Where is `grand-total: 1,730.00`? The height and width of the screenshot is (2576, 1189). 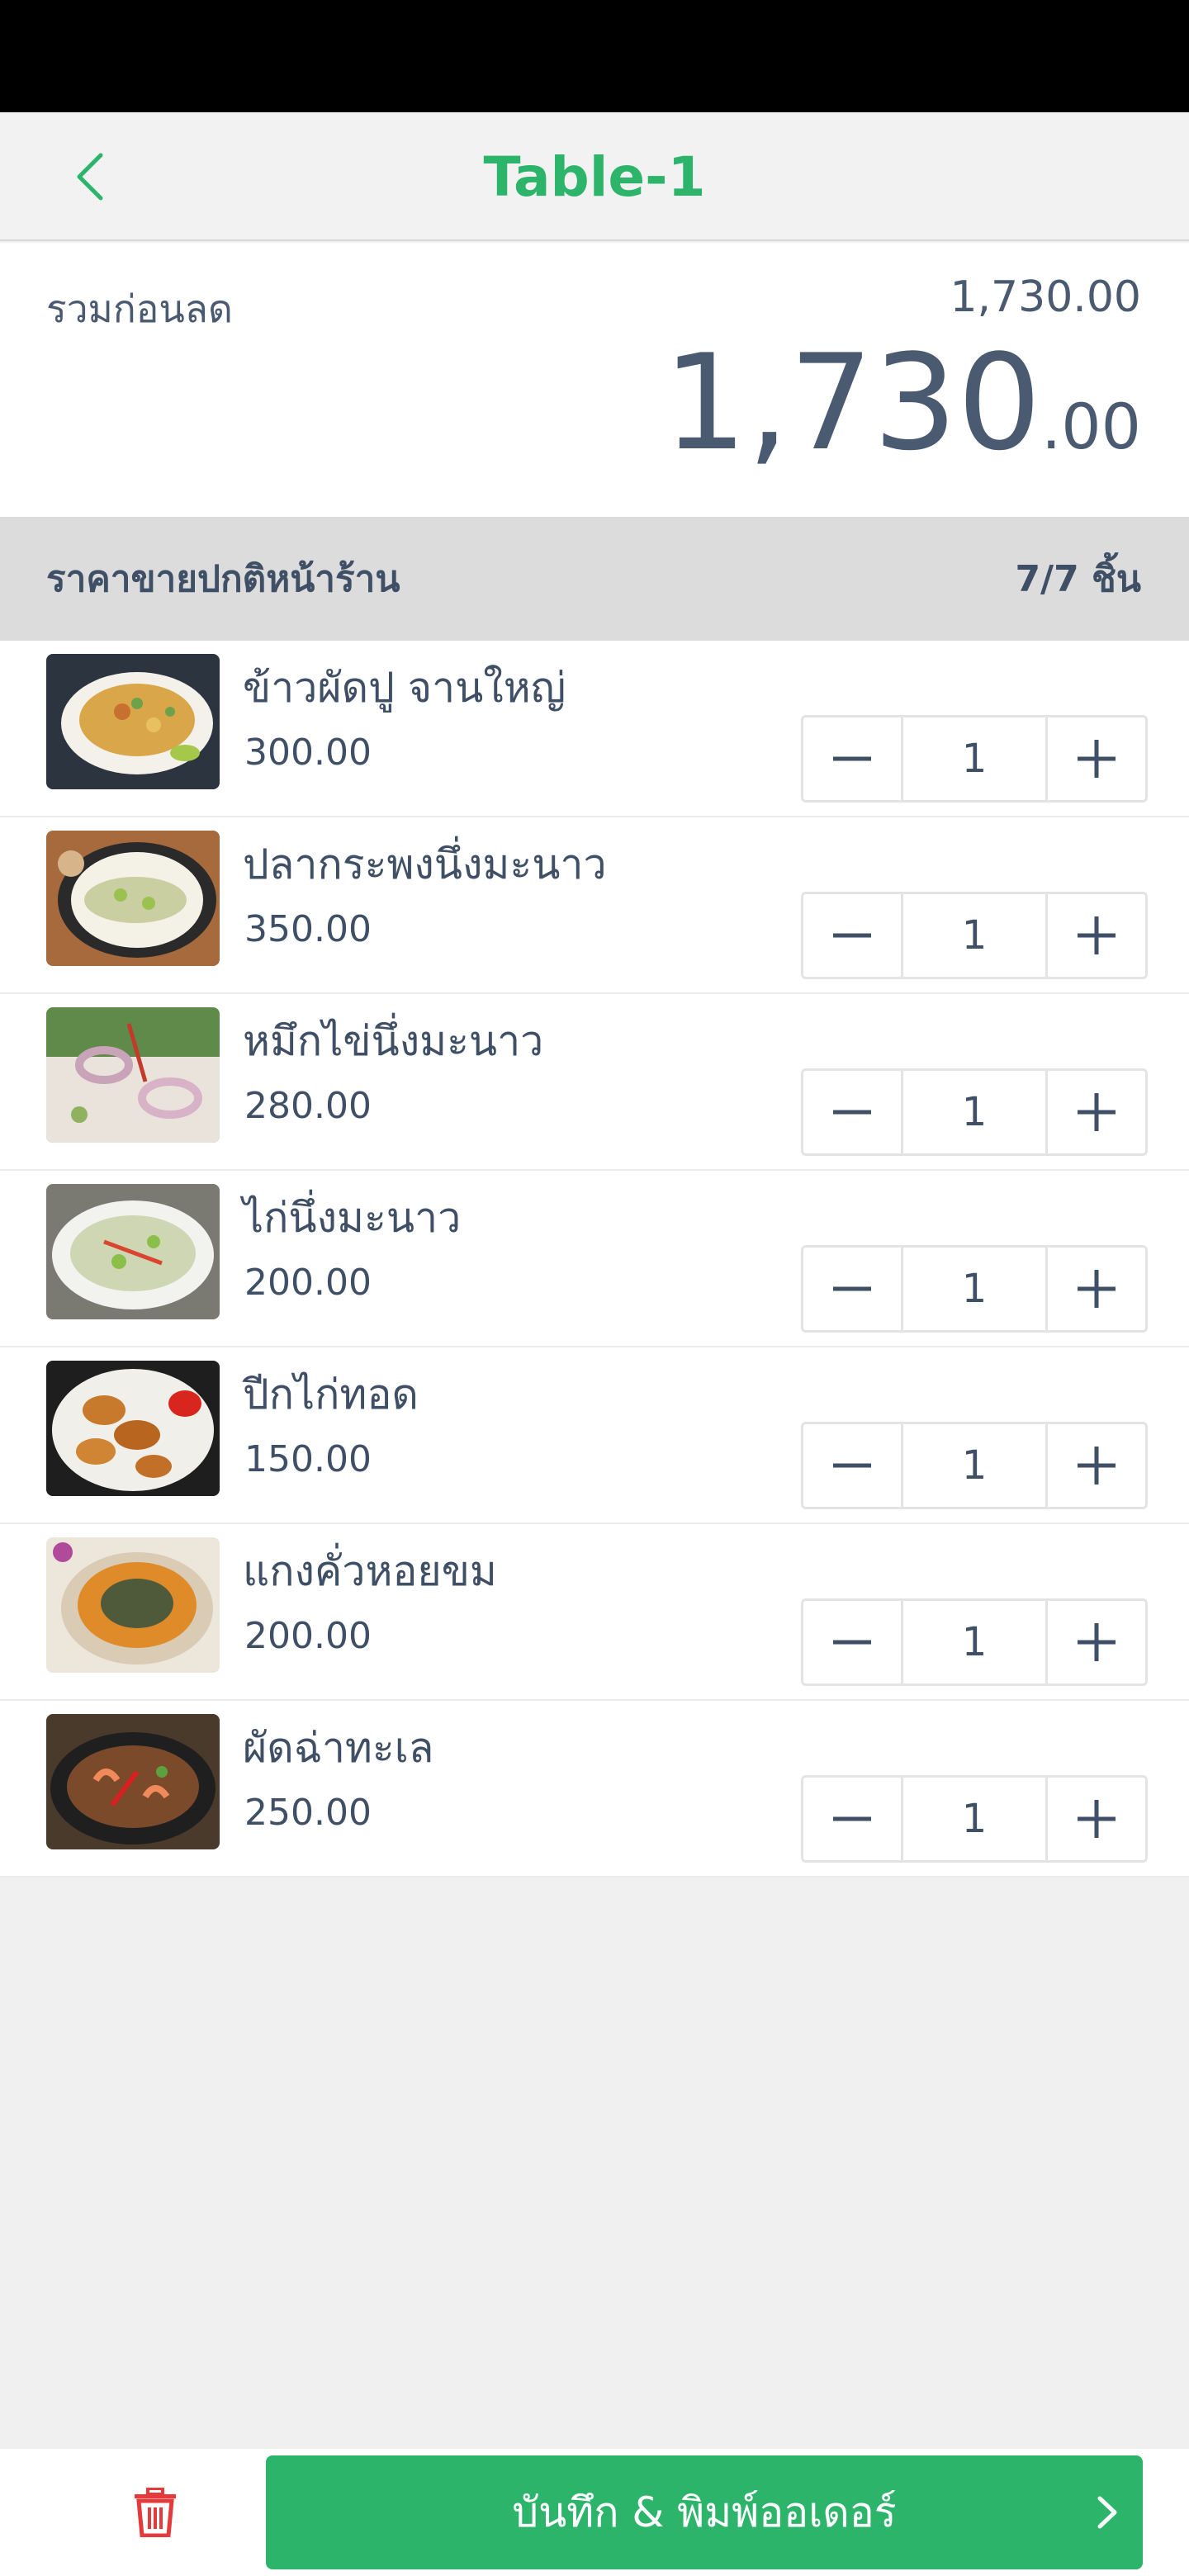
grand-total: 1,730.00 is located at coordinates (902, 403).